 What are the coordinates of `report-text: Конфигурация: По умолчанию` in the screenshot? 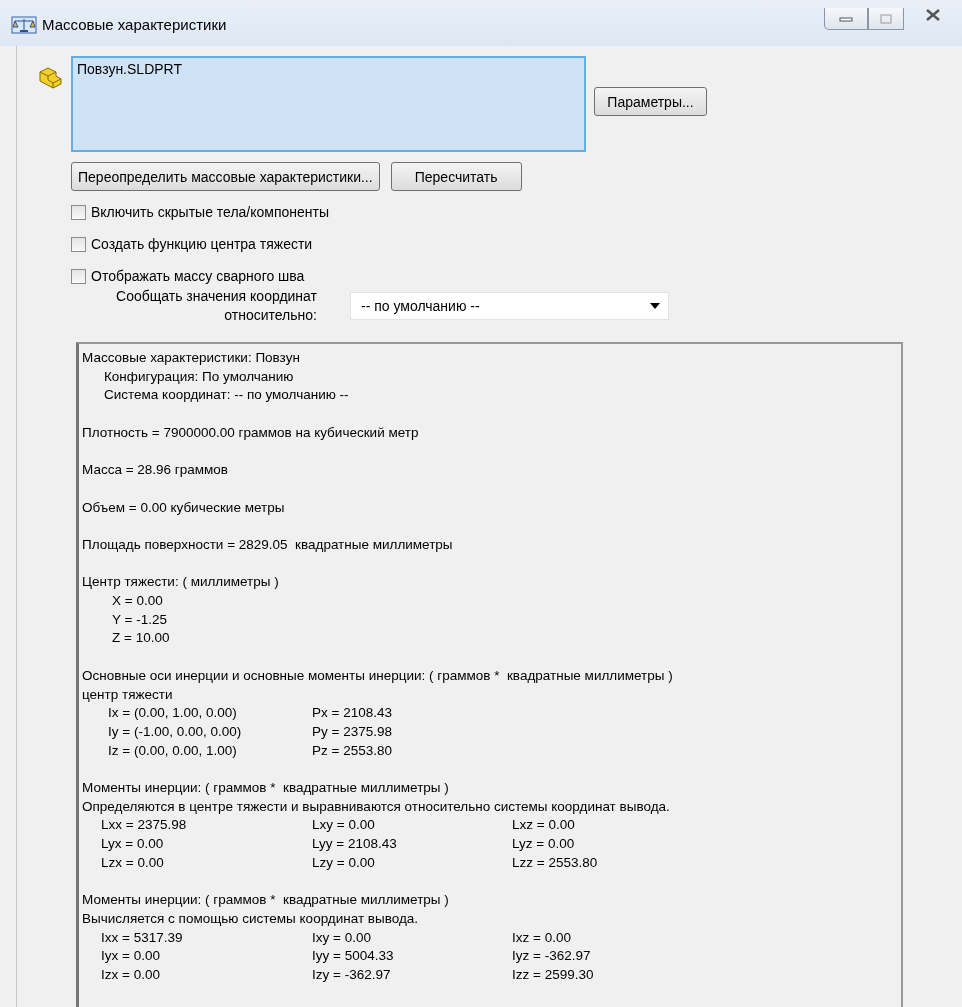 It's located at (199, 376).